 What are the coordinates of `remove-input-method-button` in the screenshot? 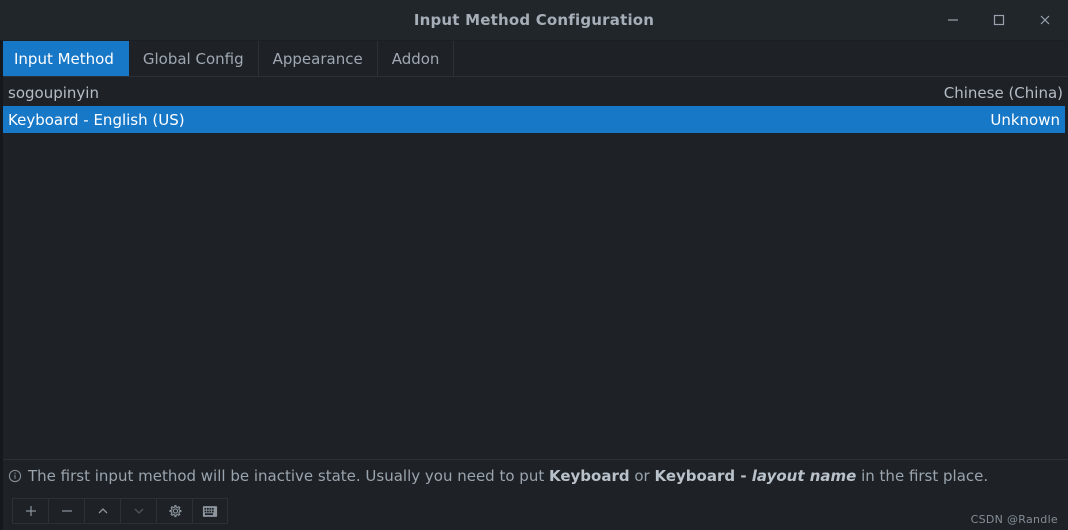 It's located at (66, 511).